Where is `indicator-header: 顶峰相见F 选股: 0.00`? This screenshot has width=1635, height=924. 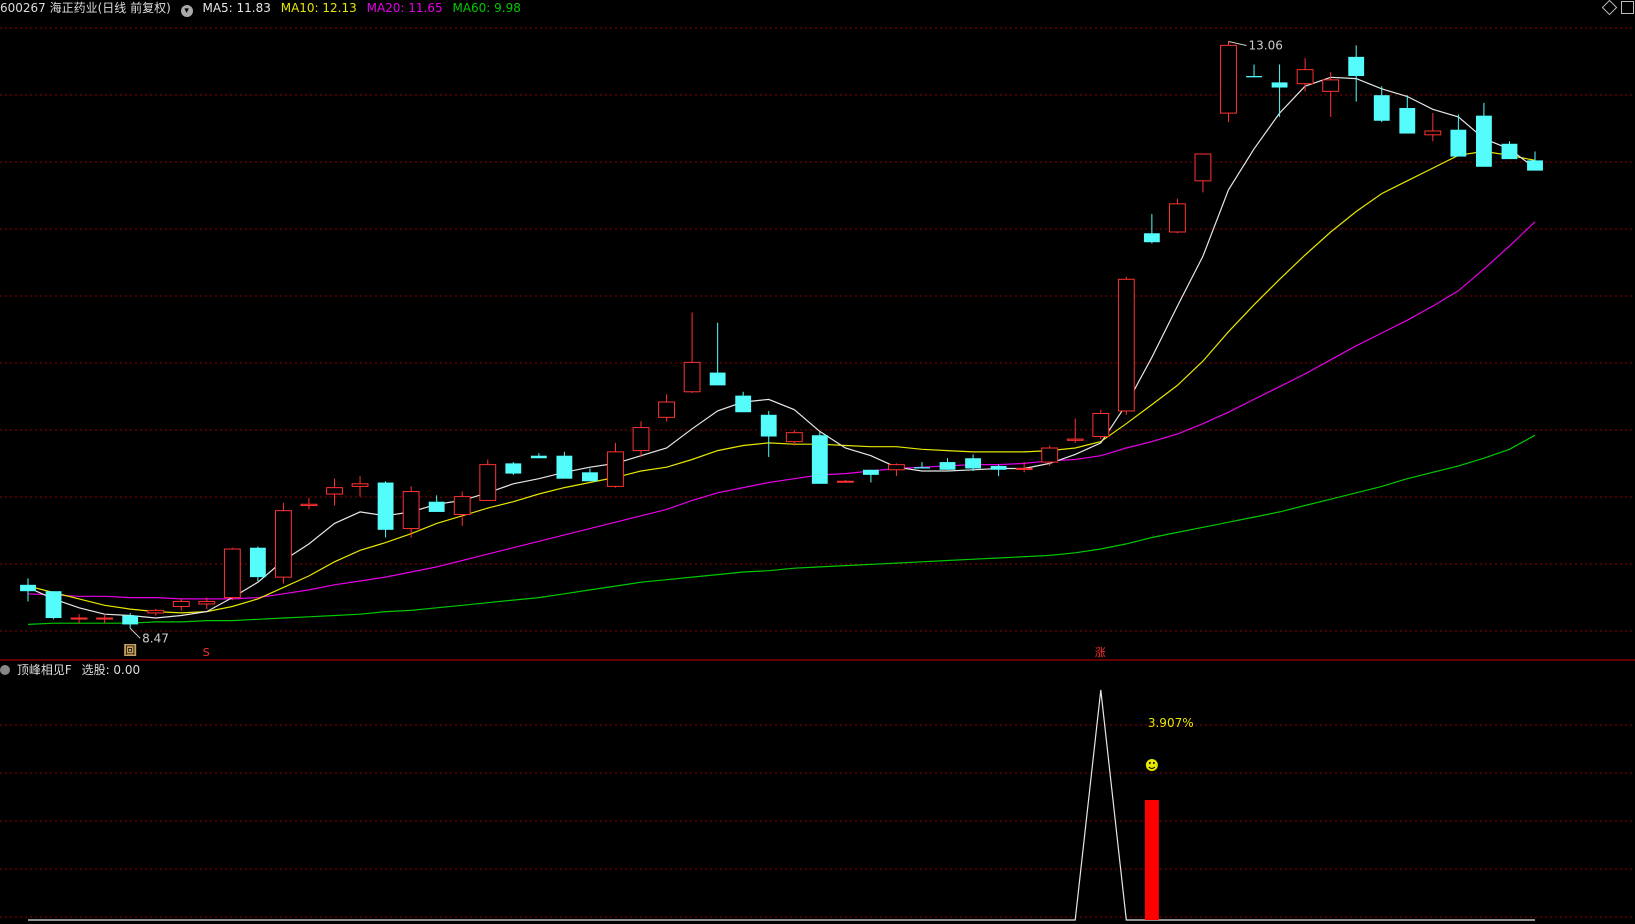
indicator-header: 顶峰相见F 选股: 0.00 is located at coordinates (70, 670).